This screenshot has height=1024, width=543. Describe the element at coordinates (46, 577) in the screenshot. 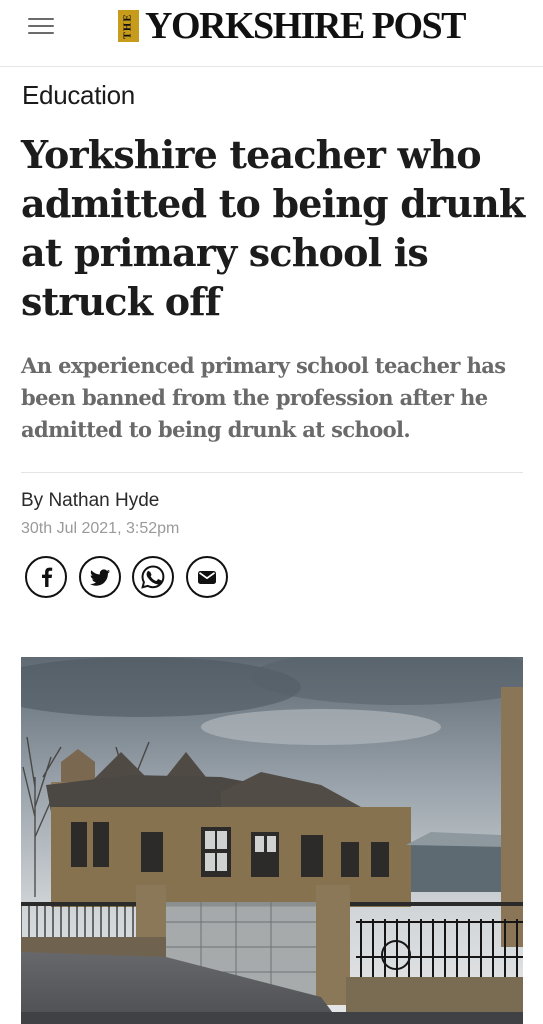

I see `facebook-icon` at that location.